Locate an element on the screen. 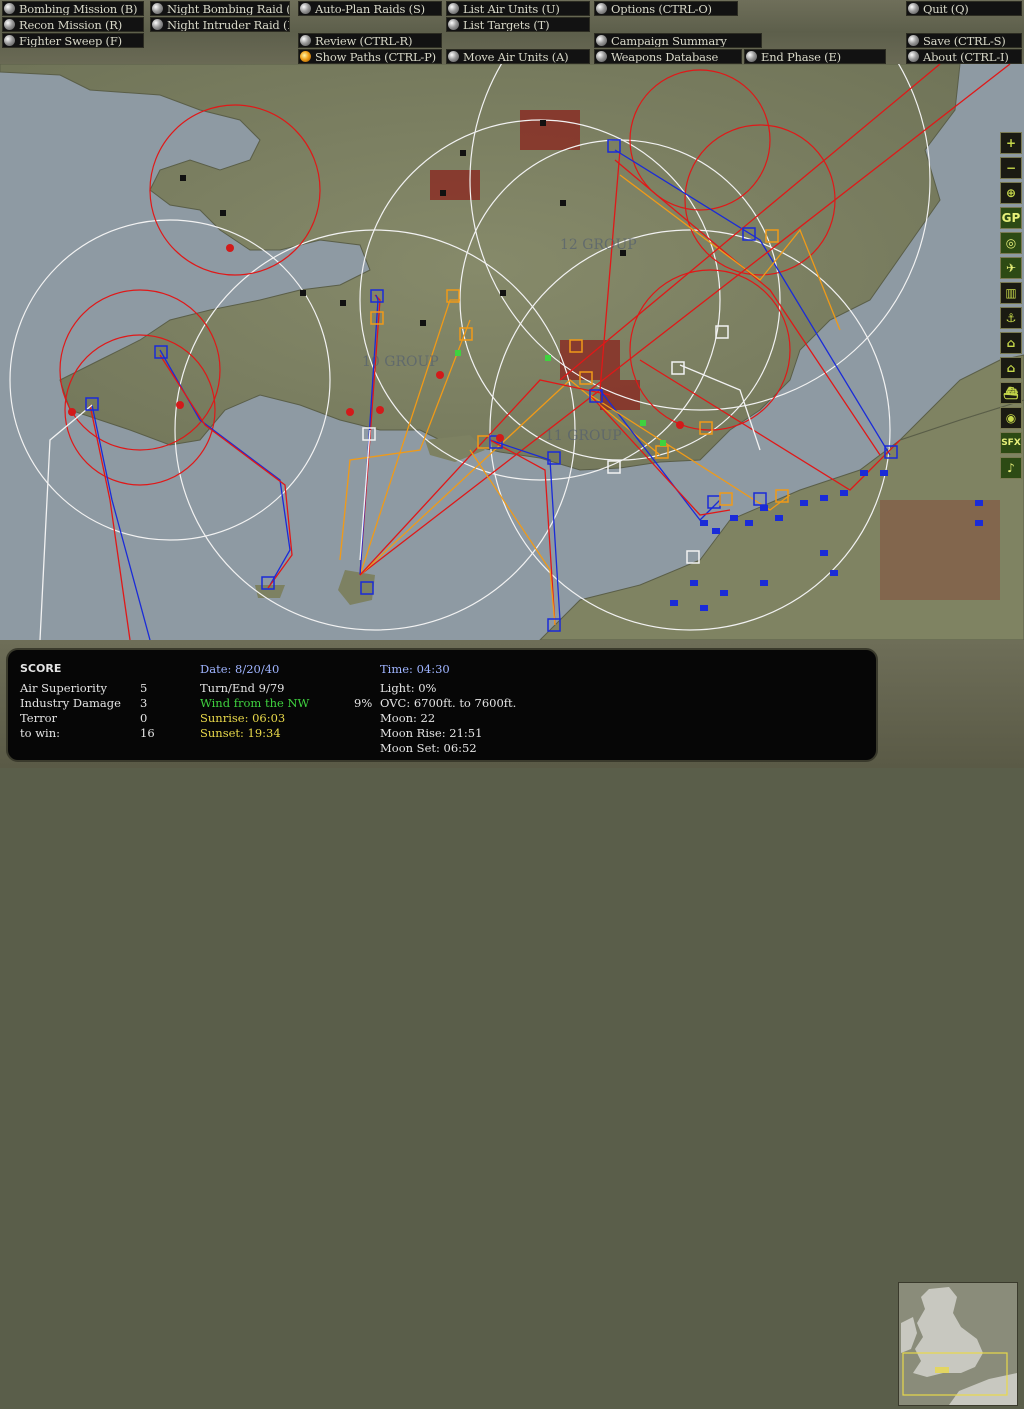 The width and height of the screenshot is (1024, 1409). wind-label: Wind from the NW is located at coordinates (255, 703).